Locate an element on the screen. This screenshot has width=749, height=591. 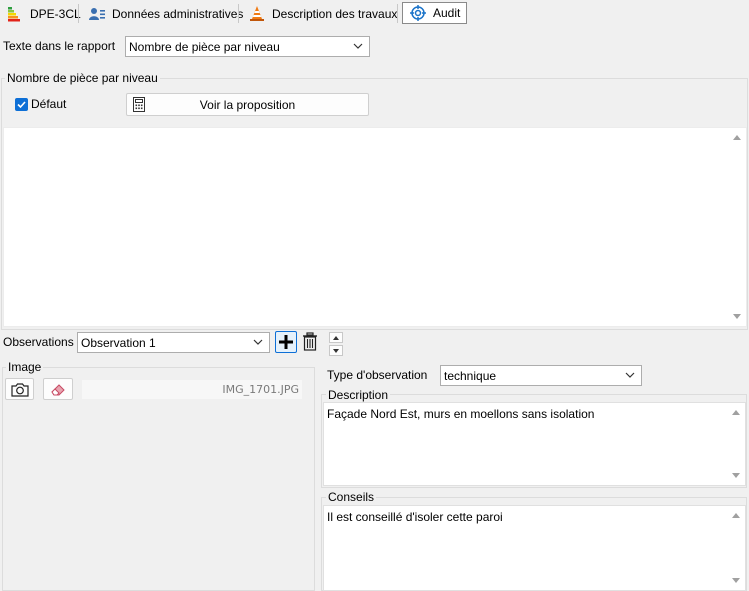
plus-icon is located at coordinates (286, 342).